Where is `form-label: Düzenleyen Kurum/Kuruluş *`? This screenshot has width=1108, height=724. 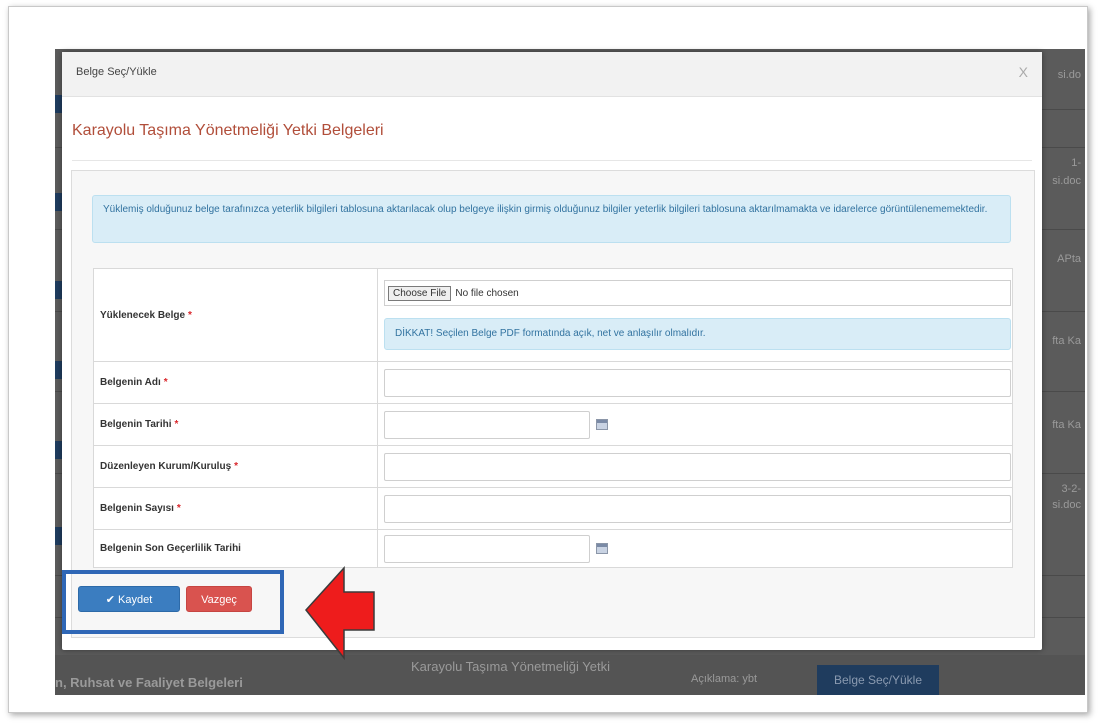 form-label: Düzenleyen Kurum/Kuruluş * is located at coordinates (235, 466).